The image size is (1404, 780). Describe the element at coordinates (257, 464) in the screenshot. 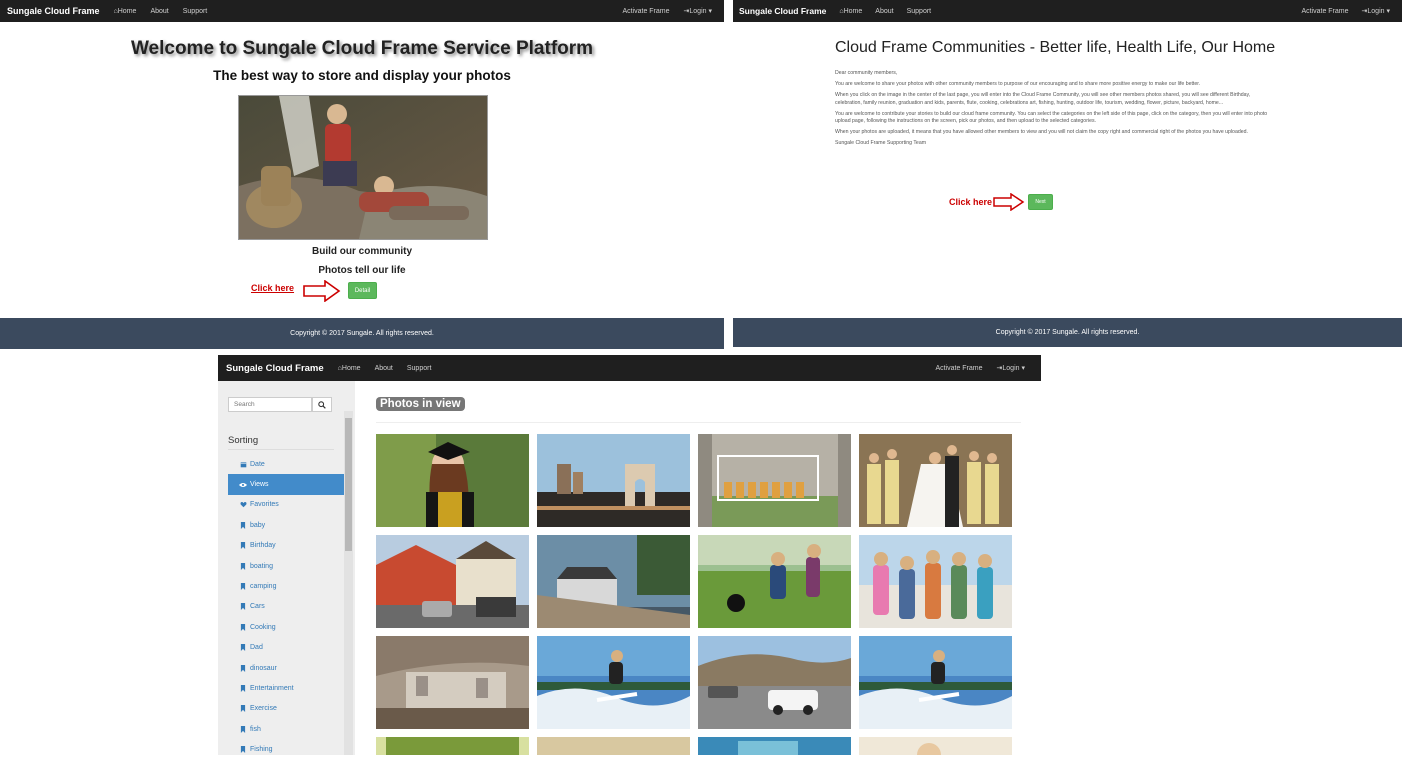

I see `sort-item-label: Date` at that location.